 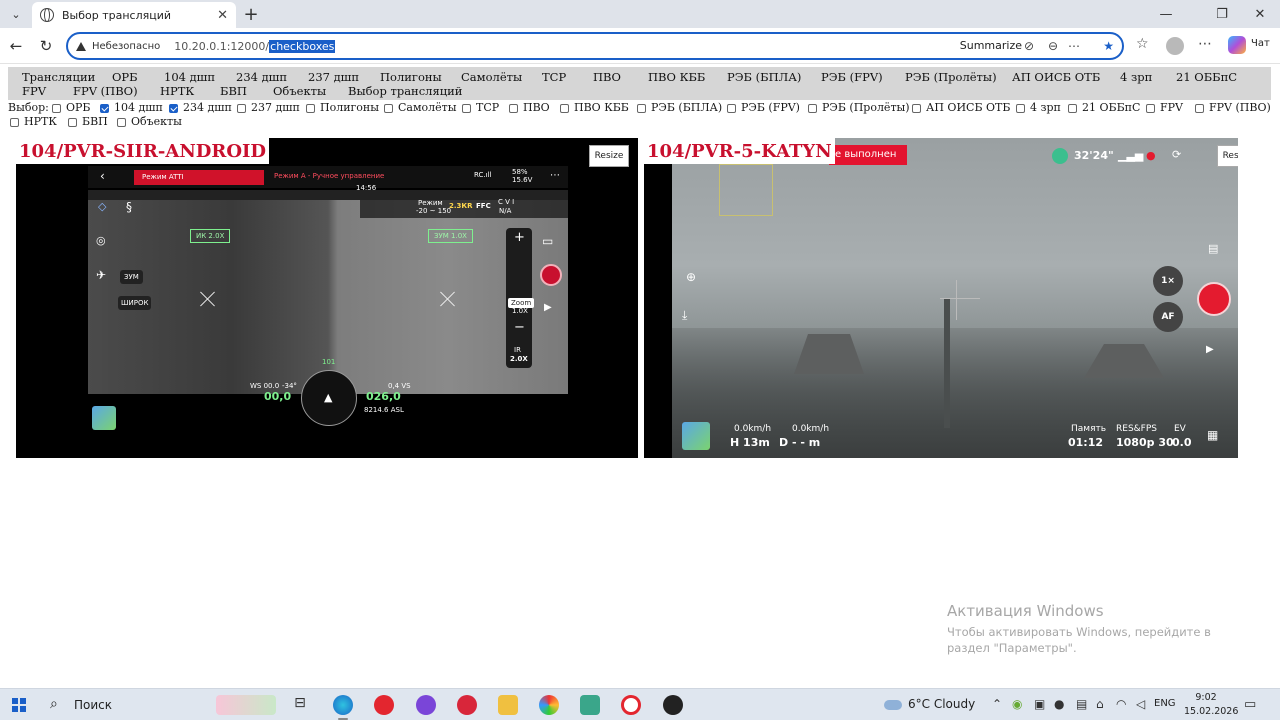 I want to click on zoom-1x-button: 1×, so click(x=1168, y=281).